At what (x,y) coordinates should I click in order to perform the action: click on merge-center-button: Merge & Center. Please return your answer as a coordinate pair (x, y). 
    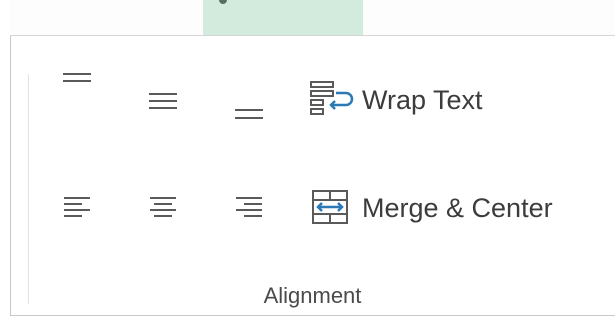
    Looking at the image, I should click on (430, 208).